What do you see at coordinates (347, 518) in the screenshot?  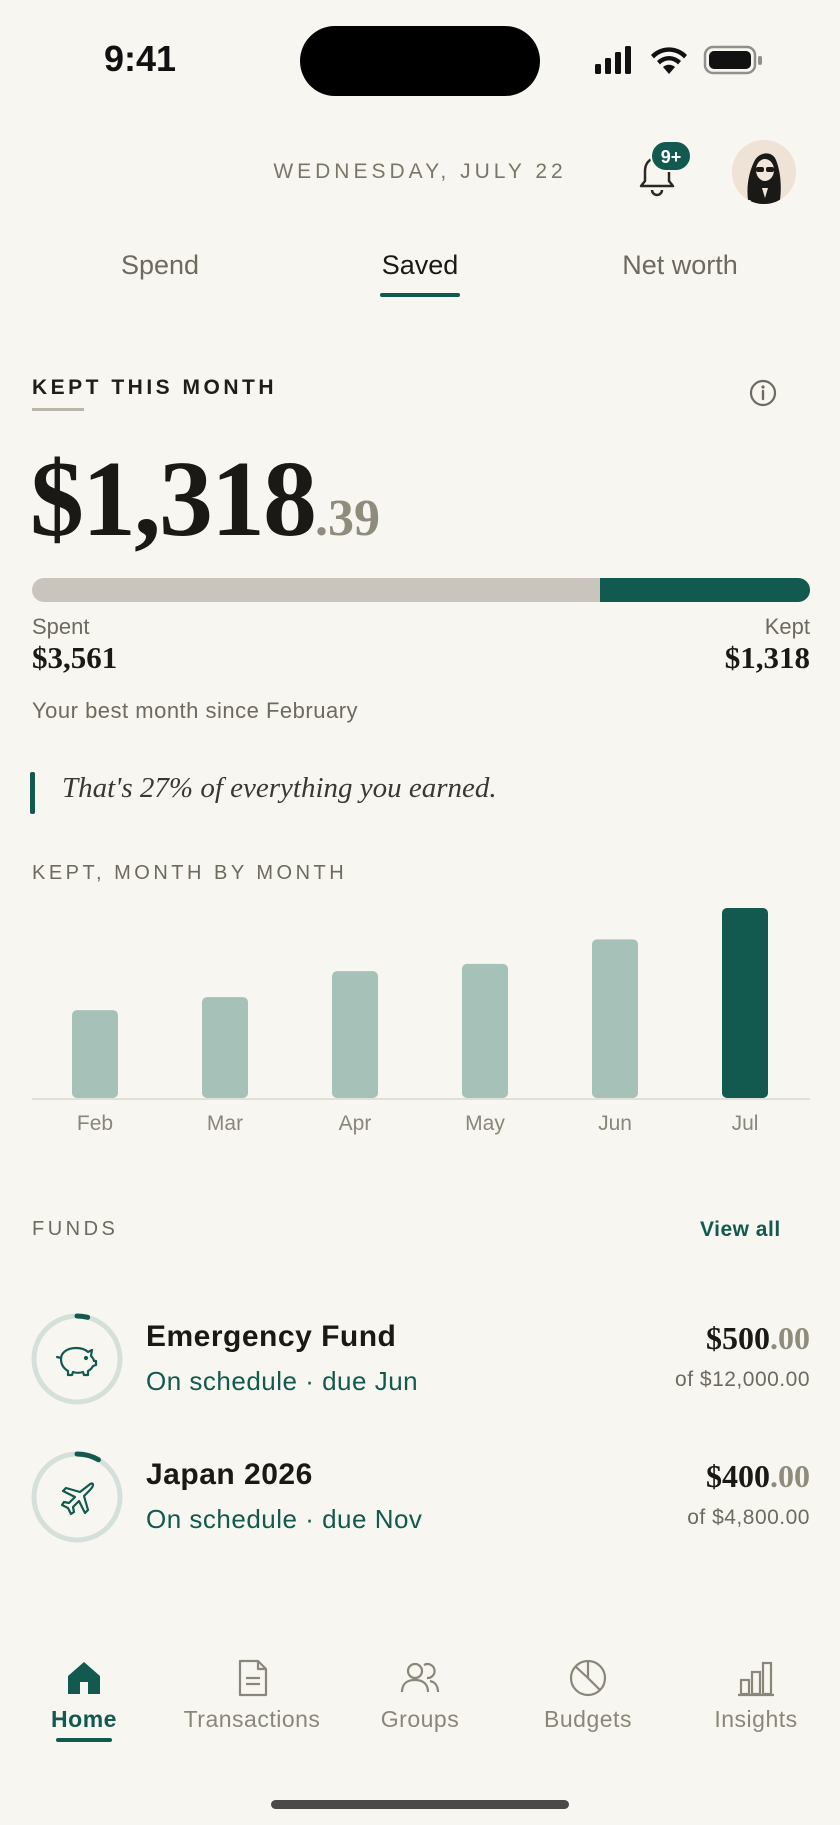 I see `kept-amount-cents: .39` at bounding box center [347, 518].